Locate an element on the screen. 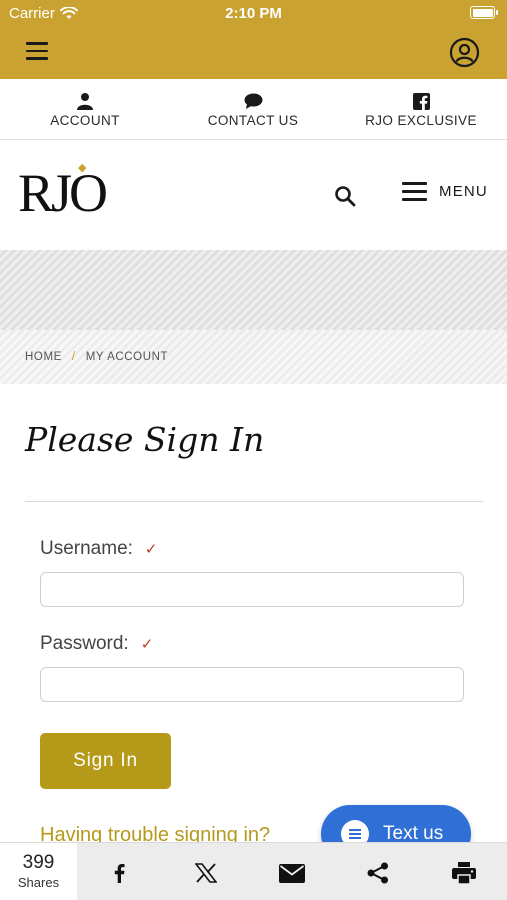 The image size is (507, 900). username-label: Username: is located at coordinates (86, 548).